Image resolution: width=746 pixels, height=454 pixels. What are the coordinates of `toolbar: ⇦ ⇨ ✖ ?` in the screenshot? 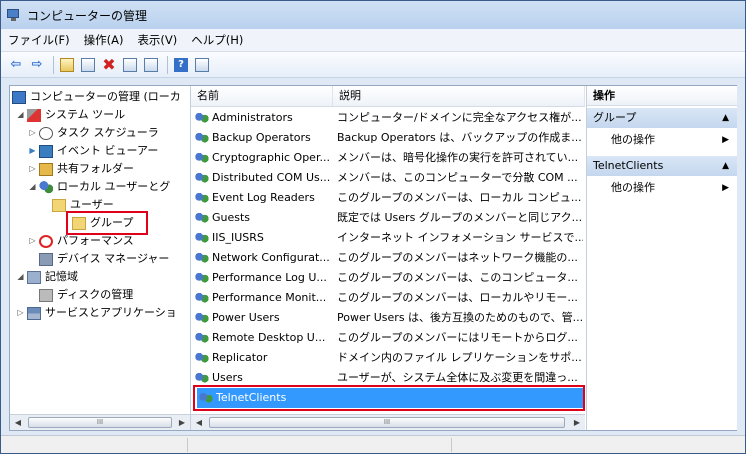 It's located at (373, 65).